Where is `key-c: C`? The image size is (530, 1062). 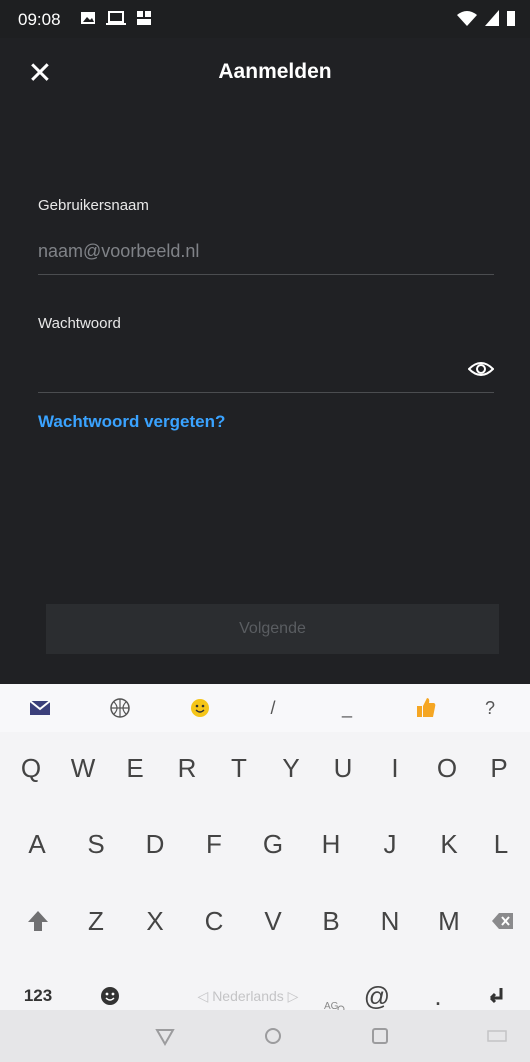 key-c: C is located at coordinates (214, 921).